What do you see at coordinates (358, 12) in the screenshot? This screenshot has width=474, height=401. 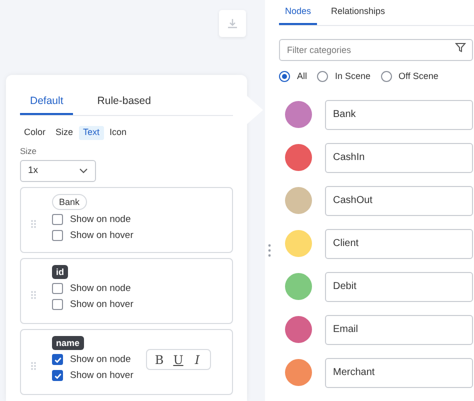 I see `tab: Relationships` at bounding box center [358, 12].